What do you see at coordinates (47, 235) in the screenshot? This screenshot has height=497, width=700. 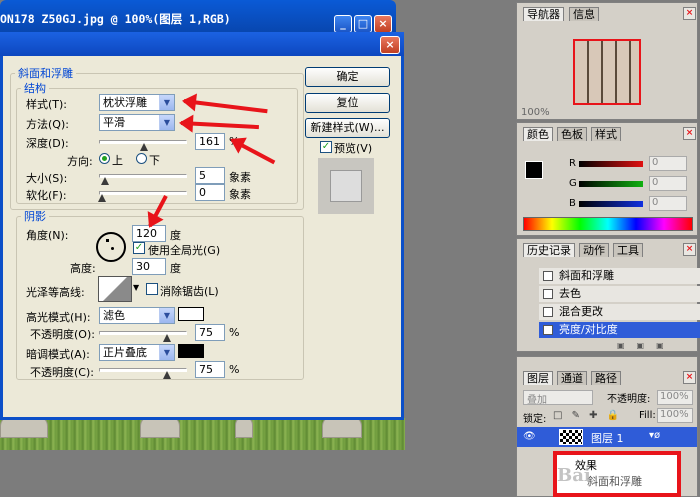 I see `angle-label: 角度(N):` at bounding box center [47, 235].